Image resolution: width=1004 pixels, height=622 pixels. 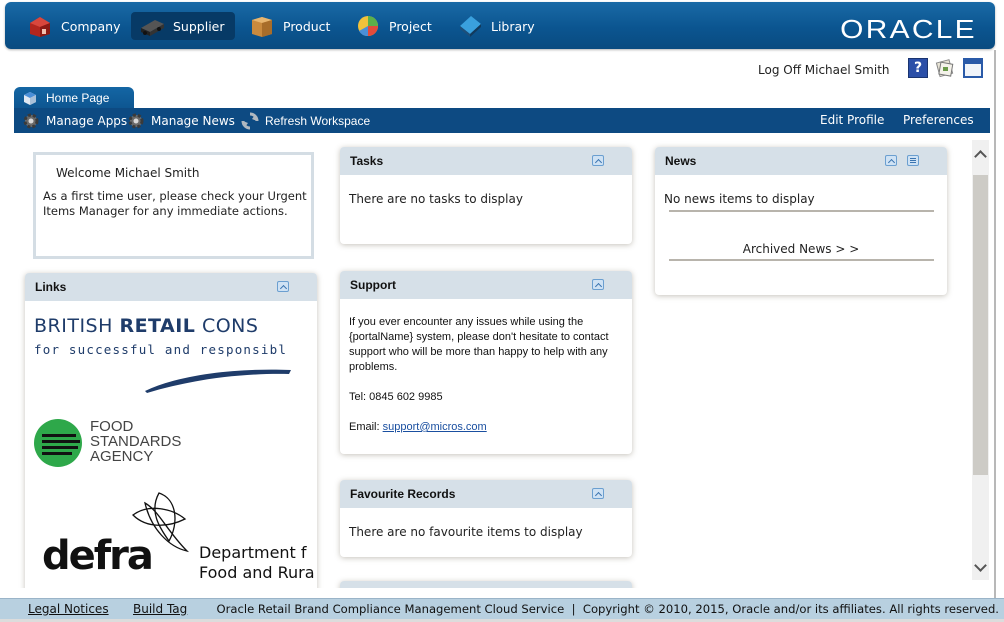 What do you see at coordinates (513, 26) in the screenshot?
I see `nav-library-label: Library` at bounding box center [513, 26].